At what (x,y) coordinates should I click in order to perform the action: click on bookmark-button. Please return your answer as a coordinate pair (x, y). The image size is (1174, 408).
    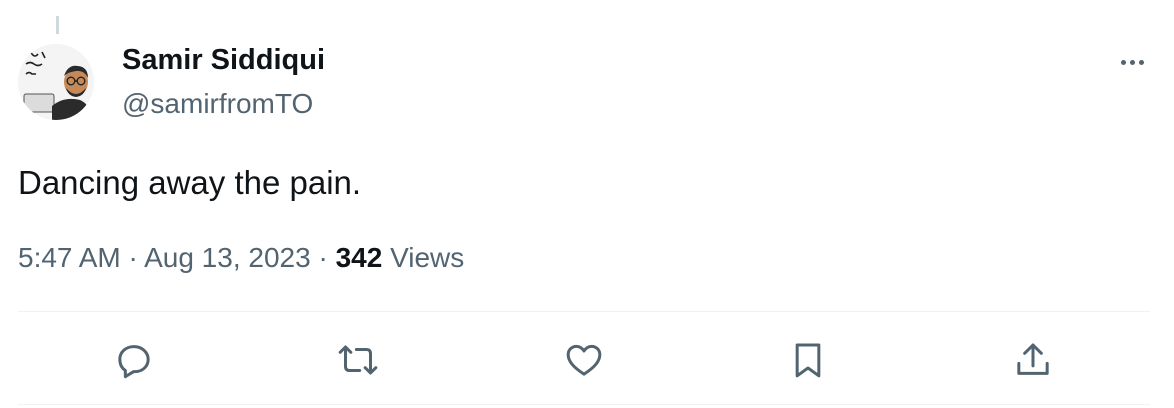
    Looking at the image, I should click on (808, 360).